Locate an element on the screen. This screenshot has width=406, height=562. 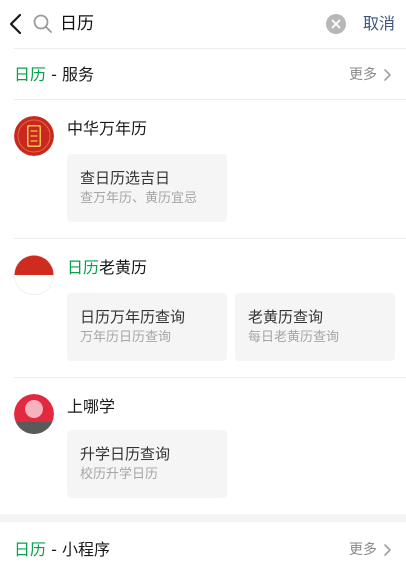
service-name: 日历老黄历 is located at coordinates (107, 268).